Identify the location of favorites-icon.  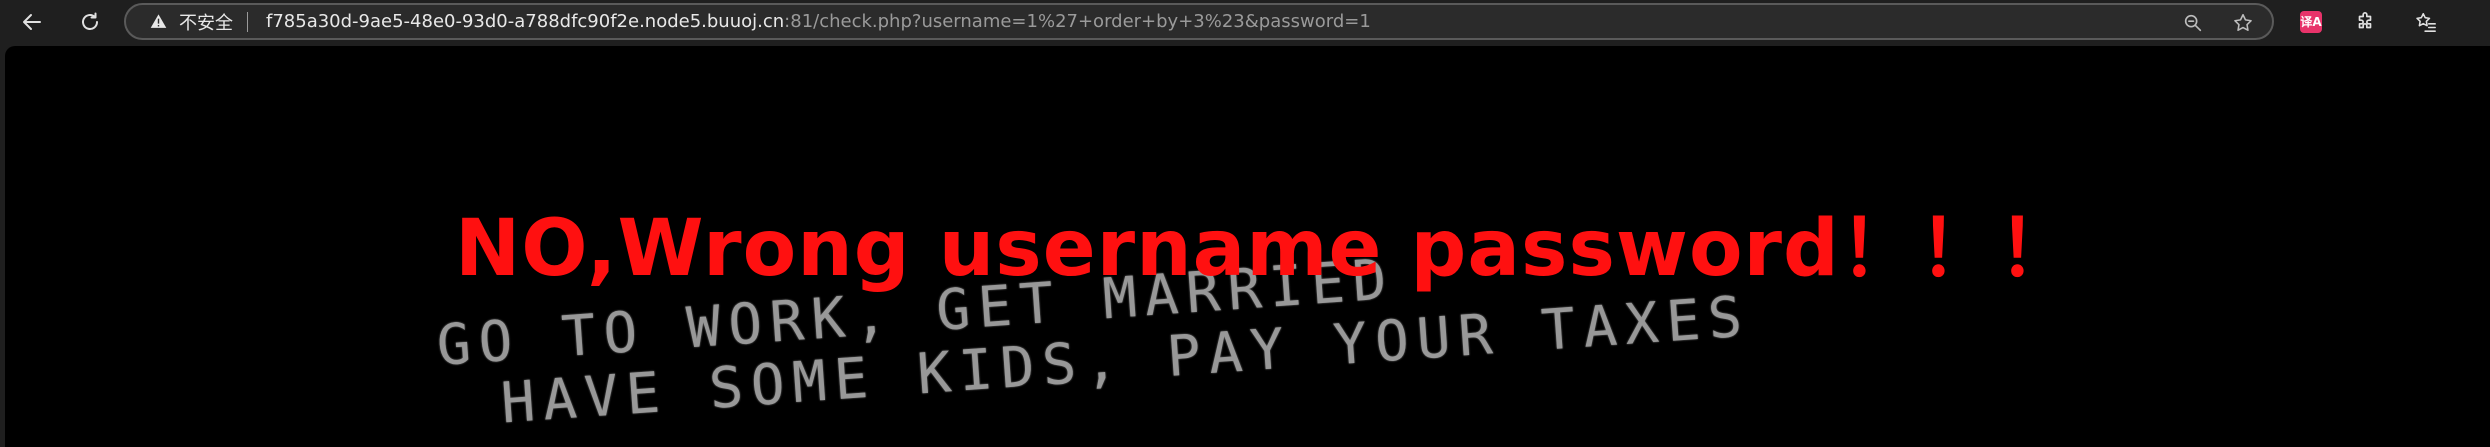
(2426, 22).